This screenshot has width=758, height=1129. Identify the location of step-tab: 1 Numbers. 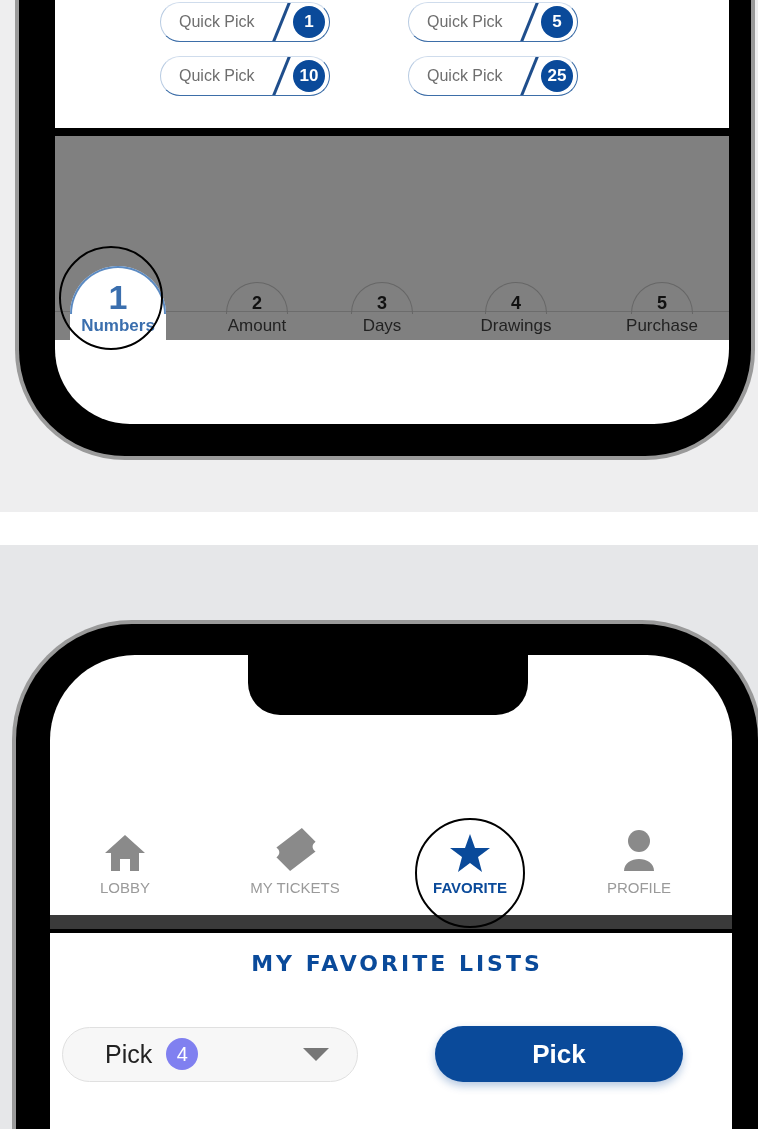
(118, 303).